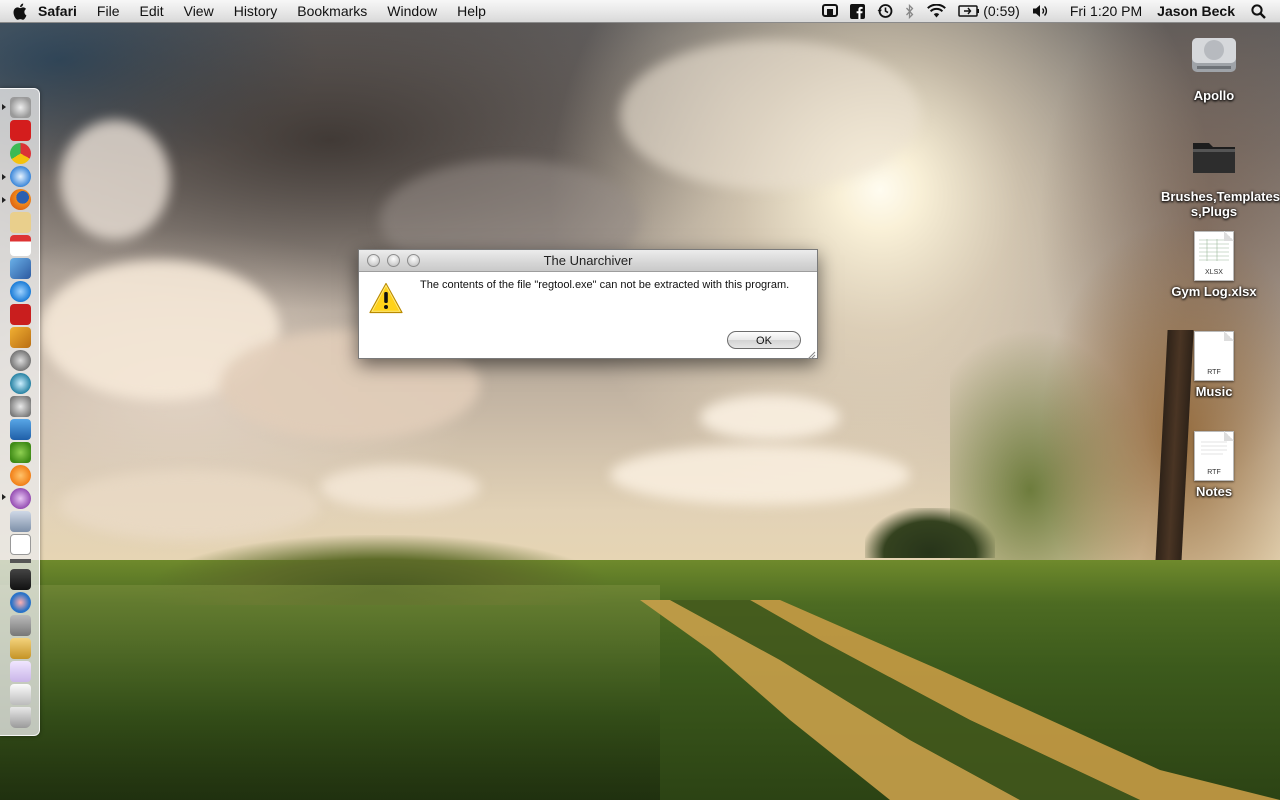 The width and height of the screenshot is (1280, 800). What do you see at coordinates (471, 11) in the screenshot?
I see `menu-help: Help` at bounding box center [471, 11].